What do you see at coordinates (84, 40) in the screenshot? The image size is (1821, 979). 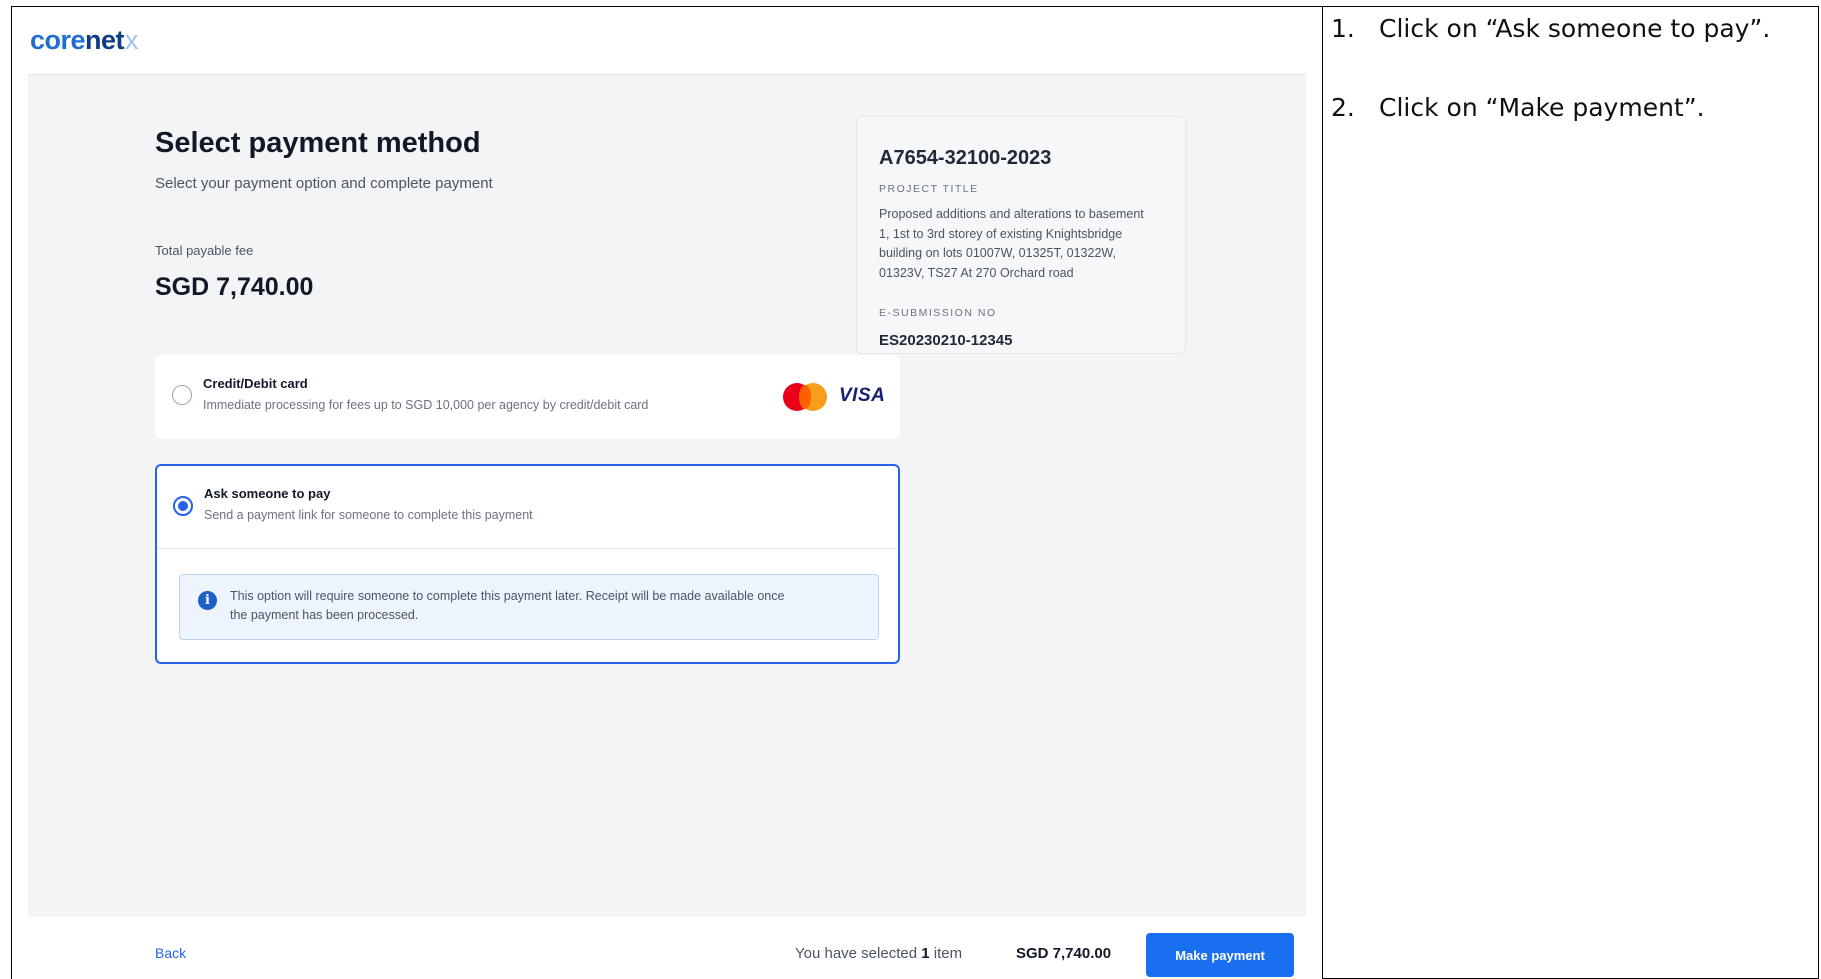 I see `corenet-logo: corenetx` at bounding box center [84, 40].